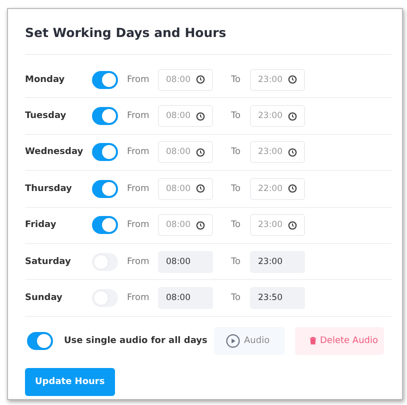 Image resolution: width=407 pixels, height=405 pixels. I want to click on day-label: Monday, so click(45, 79).